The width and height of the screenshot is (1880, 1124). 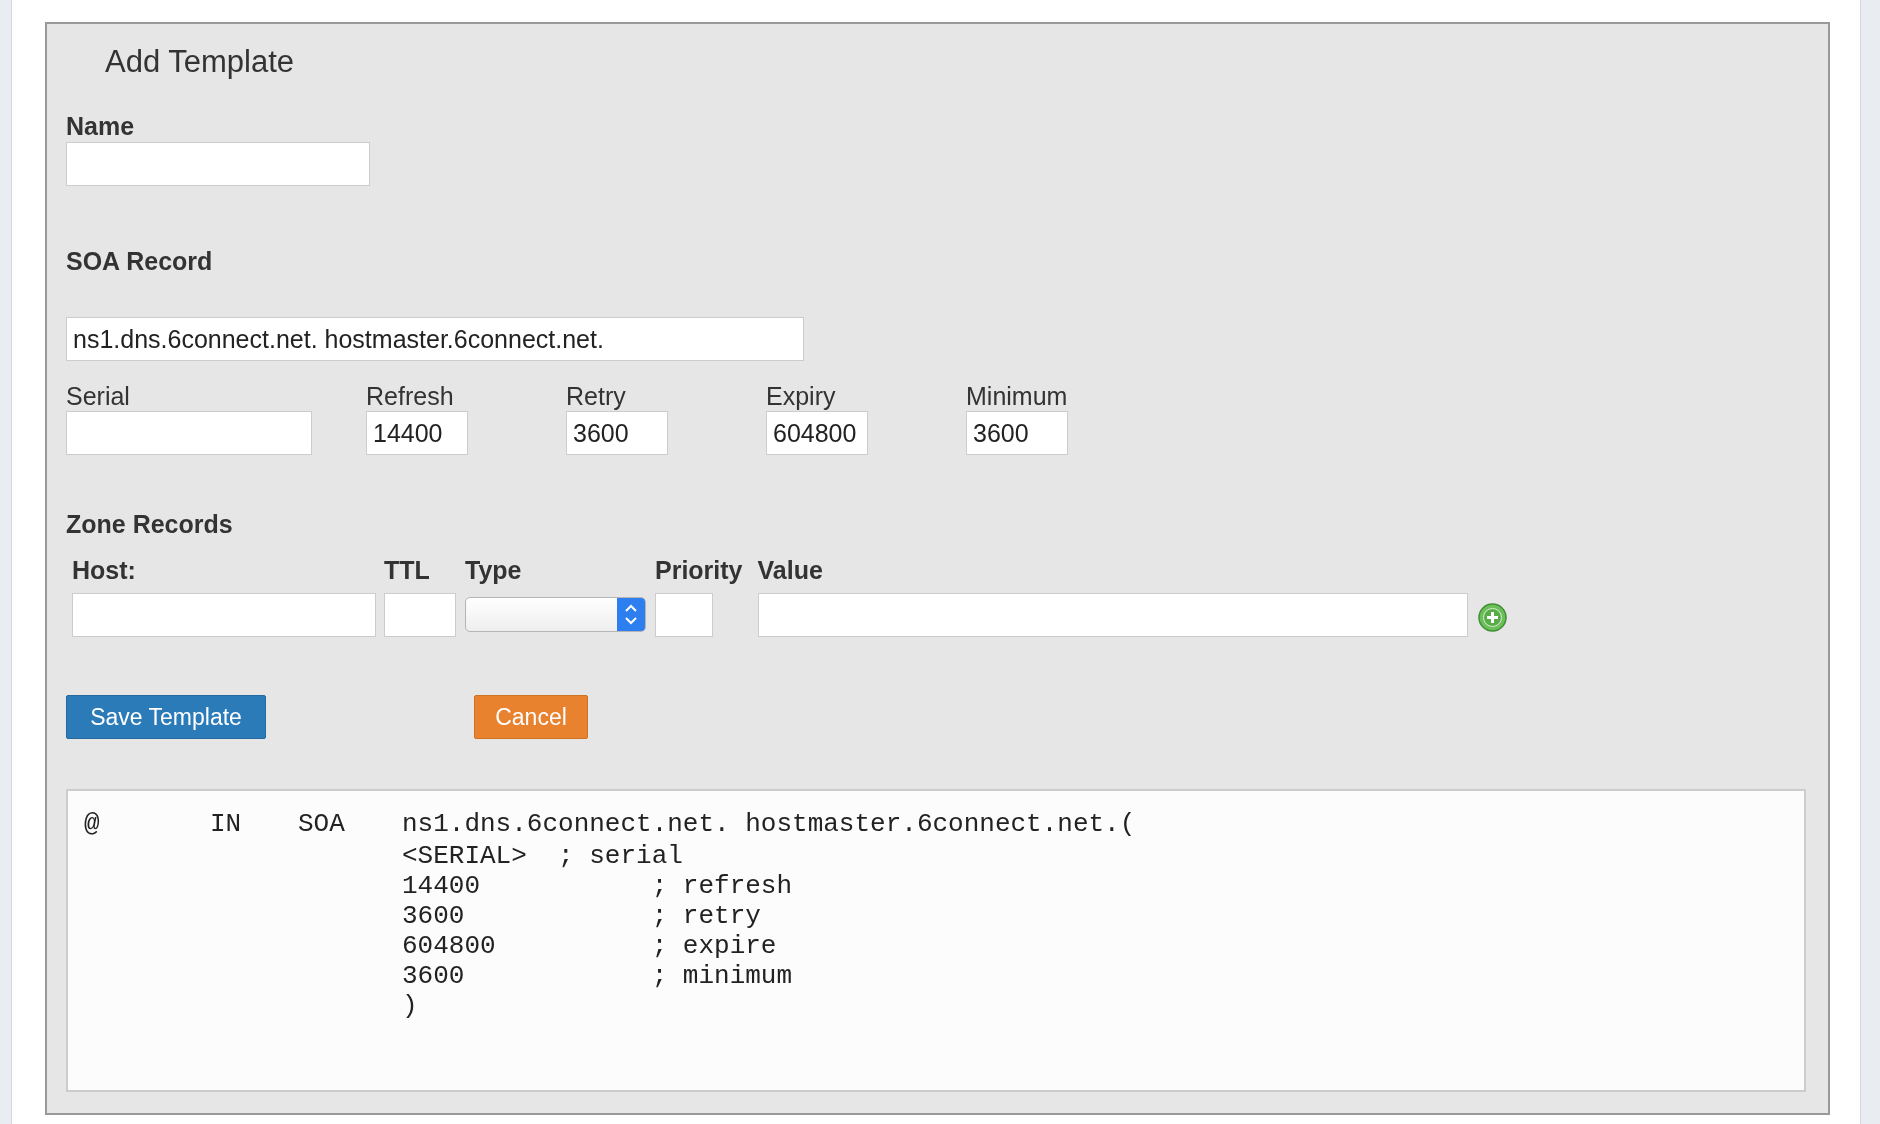 What do you see at coordinates (801, 396) in the screenshot?
I see `field-label: Expiry` at bounding box center [801, 396].